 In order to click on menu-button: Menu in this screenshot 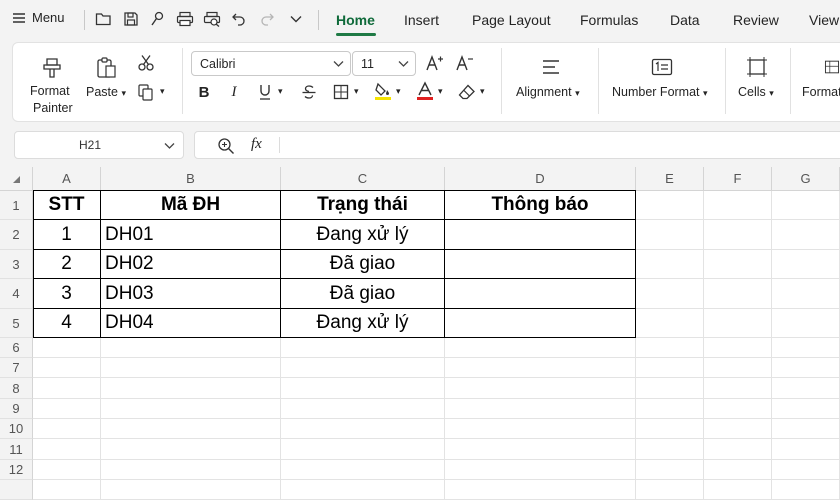, I will do `click(38, 17)`.